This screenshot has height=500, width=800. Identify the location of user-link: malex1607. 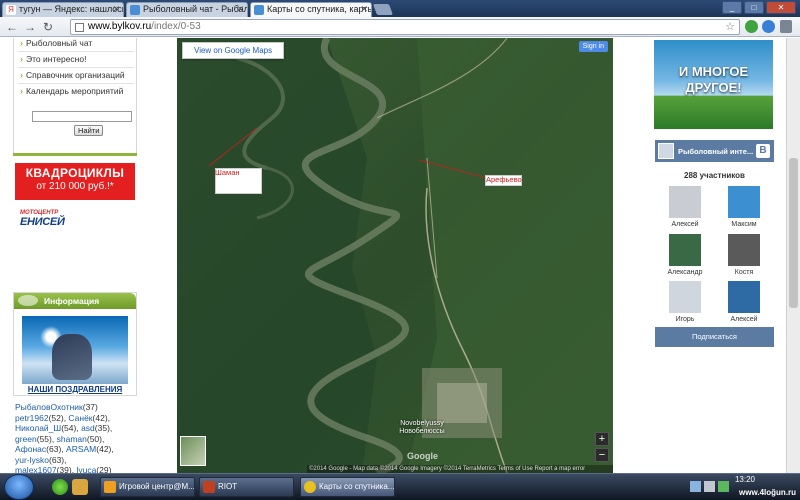
(36, 469).